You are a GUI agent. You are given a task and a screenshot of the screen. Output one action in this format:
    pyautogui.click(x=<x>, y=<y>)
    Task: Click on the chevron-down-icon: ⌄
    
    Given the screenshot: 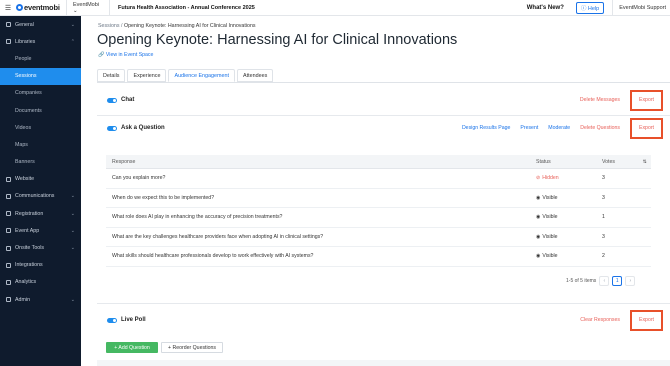 What is the action you would take?
    pyautogui.click(x=72, y=248)
    